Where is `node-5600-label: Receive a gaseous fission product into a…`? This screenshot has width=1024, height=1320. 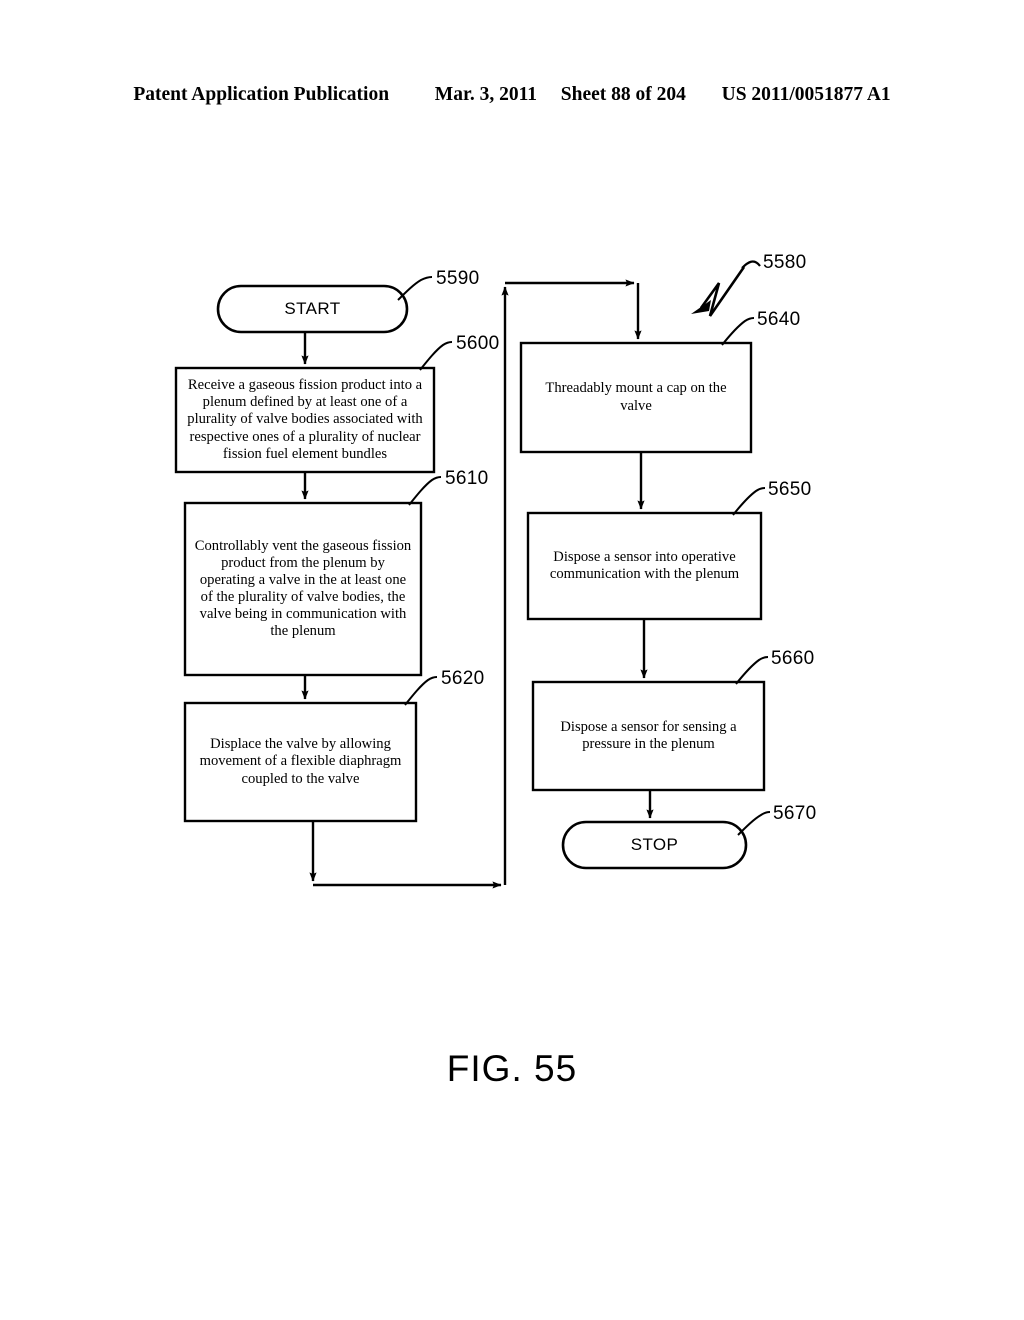 node-5600-label: Receive a gaseous fission product into a… is located at coordinates (305, 419).